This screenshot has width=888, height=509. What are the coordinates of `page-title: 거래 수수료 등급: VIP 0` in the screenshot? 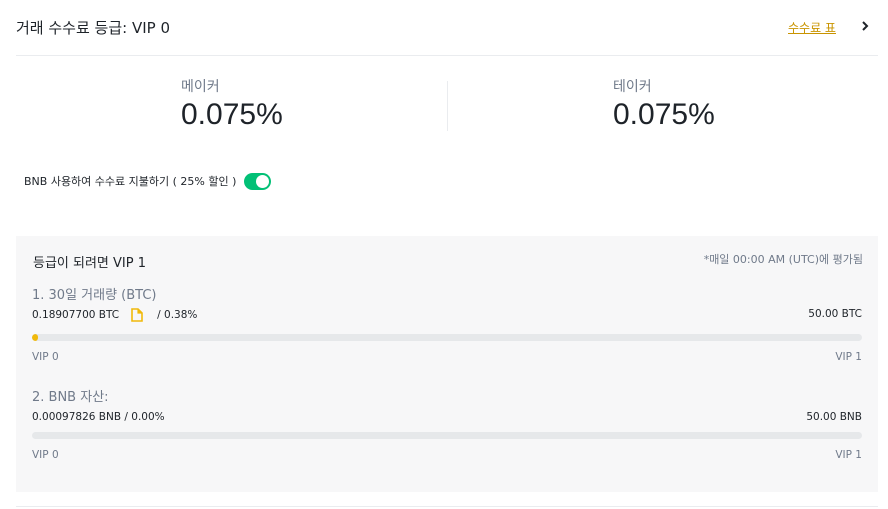 It's located at (93, 28).